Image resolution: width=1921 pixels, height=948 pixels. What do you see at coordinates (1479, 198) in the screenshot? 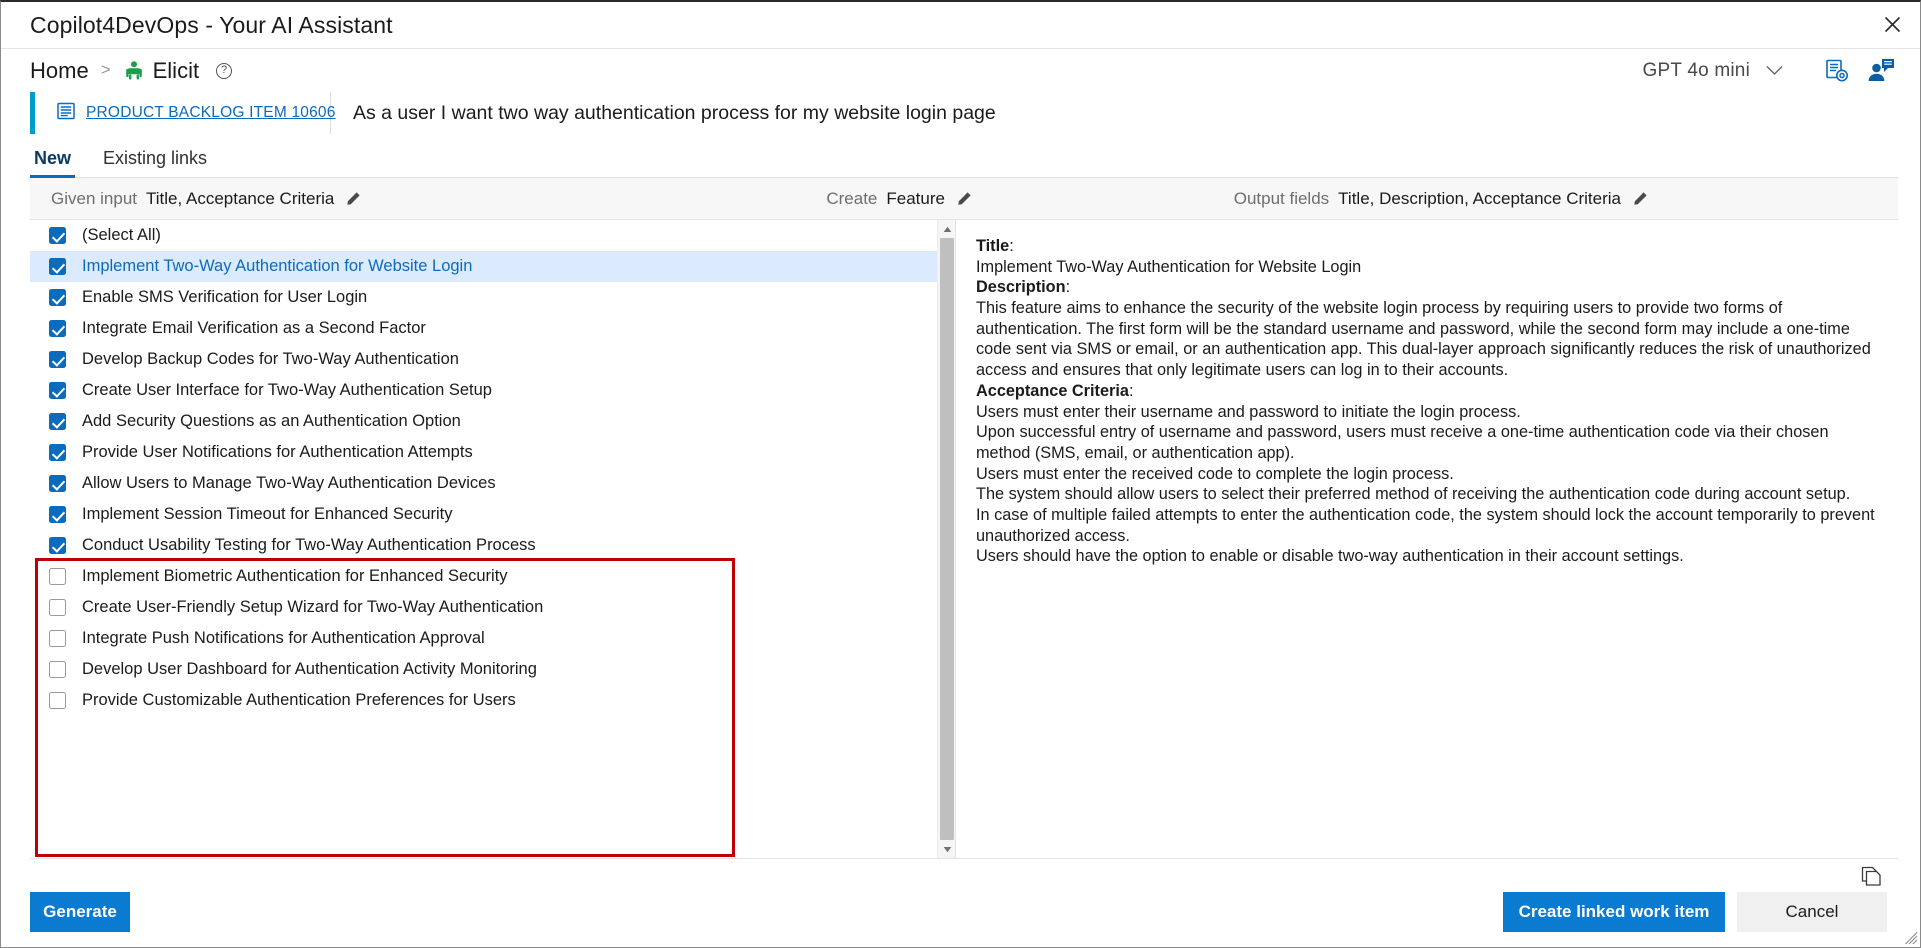
I see `output-fields-value: Title, Description, Acceptance Criteria` at bounding box center [1479, 198].